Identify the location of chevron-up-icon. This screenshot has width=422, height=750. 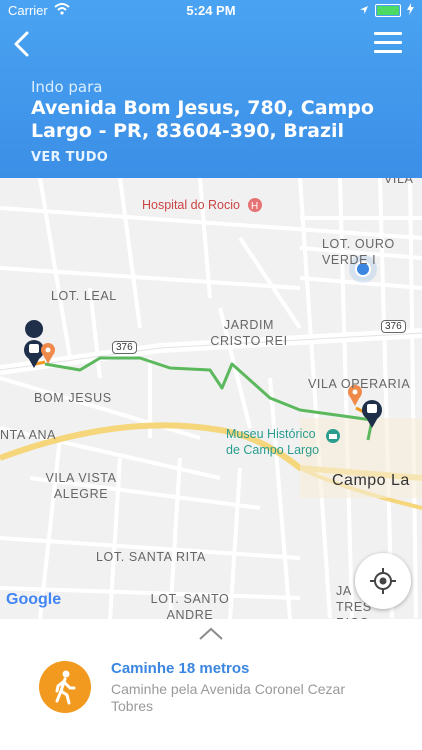
(211, 633).